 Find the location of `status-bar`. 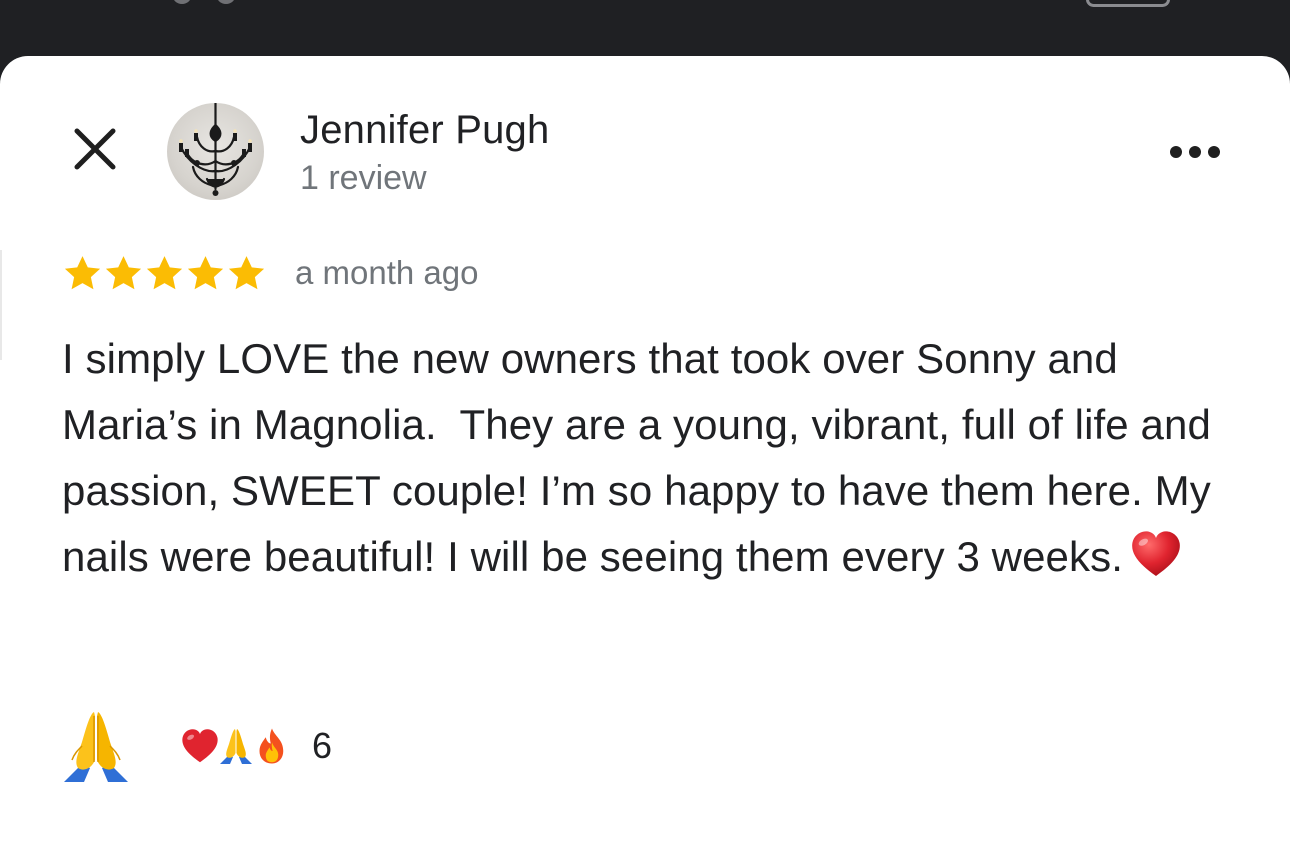

status-bar is located at coordinates (645, 28).